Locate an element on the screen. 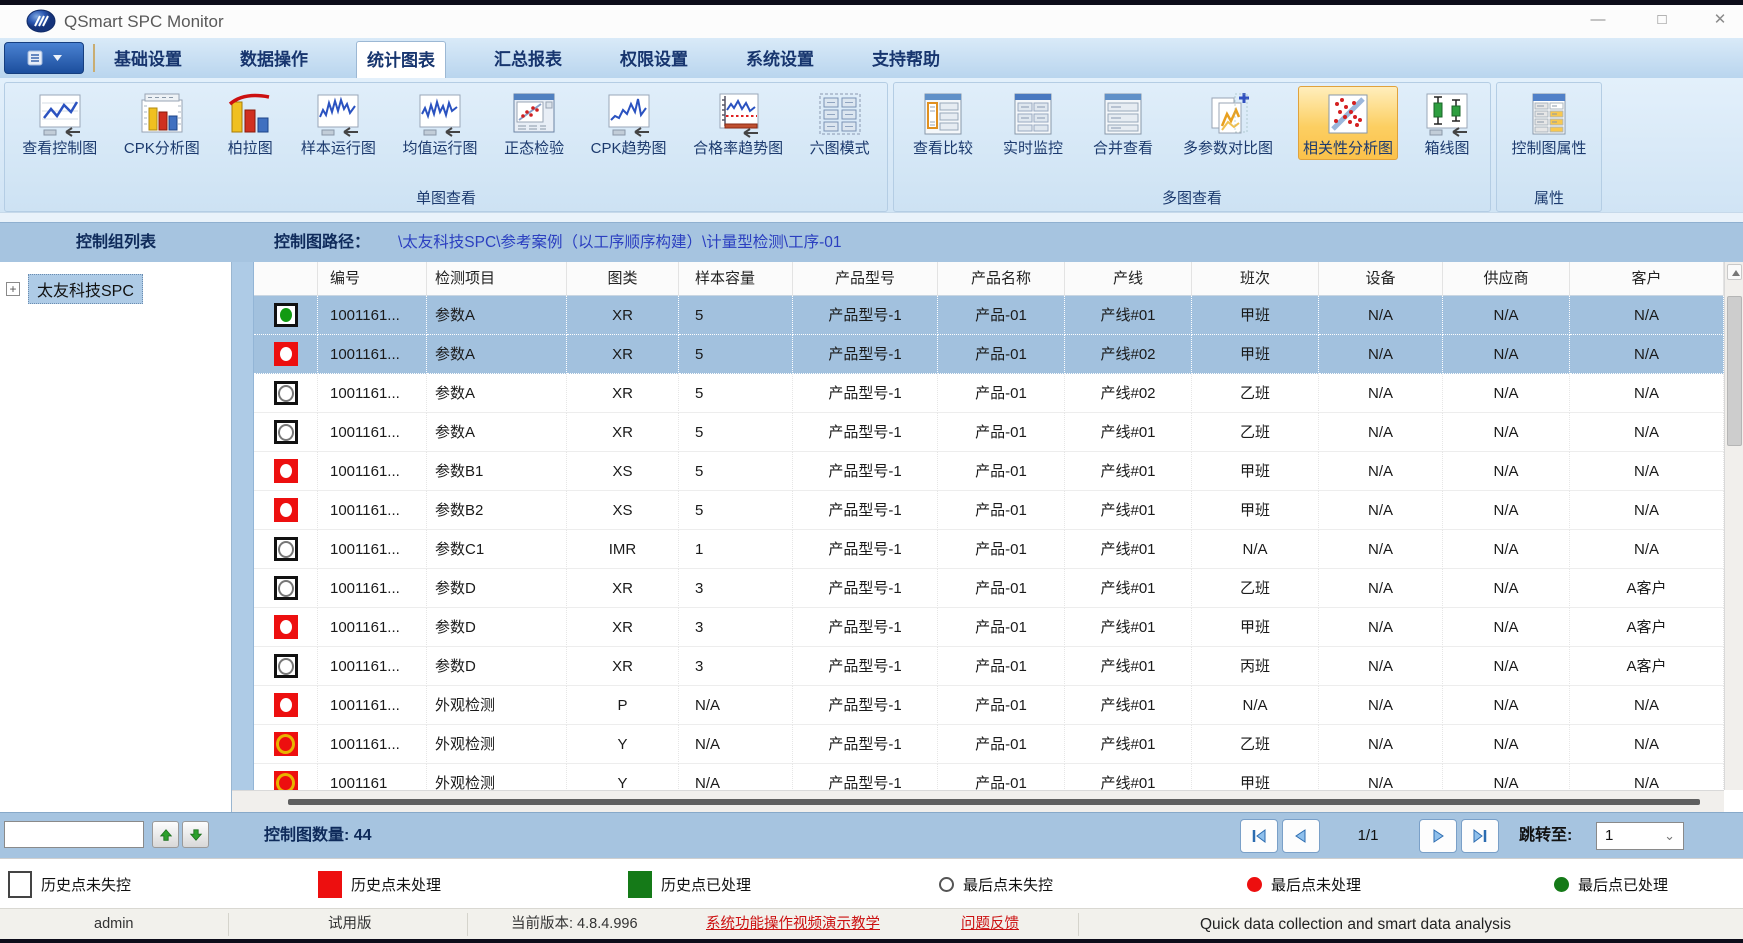 This screenshot has height=943, width=1743. vertical-scrollbar-thumb is located at coordinates (1734, 371).